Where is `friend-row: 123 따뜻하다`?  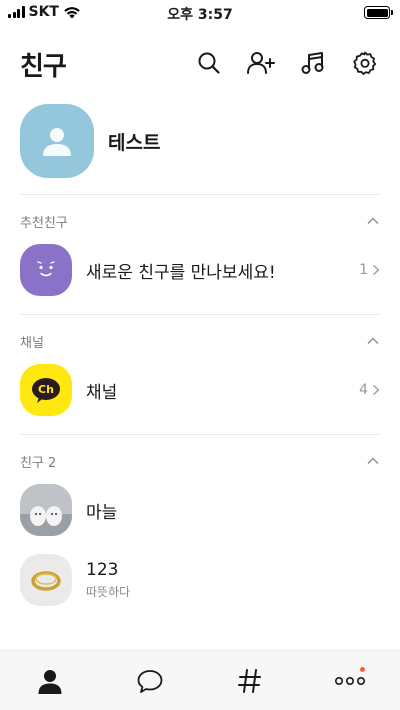
friend-row: 123 따뜻하다 is located at coordinates (200, 580).